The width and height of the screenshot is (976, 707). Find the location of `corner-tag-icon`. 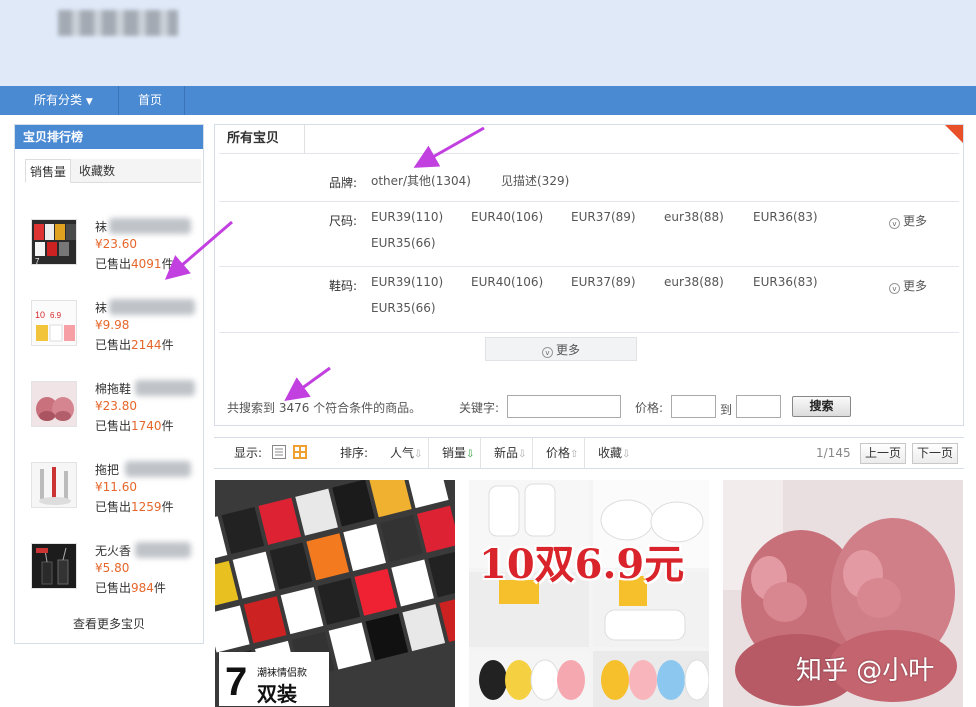

corner-tag-icon is located at coordinates (954, 134).